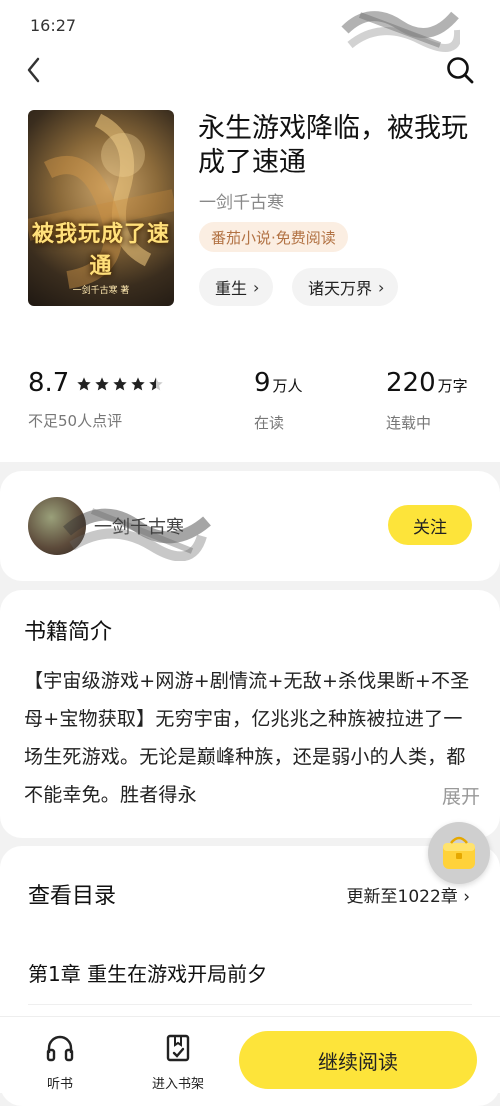  What do you see at coordinates (177, 1084) in the screenshot?
I see `shelf-label: 进入书架` at bounding box center [177, 1084].